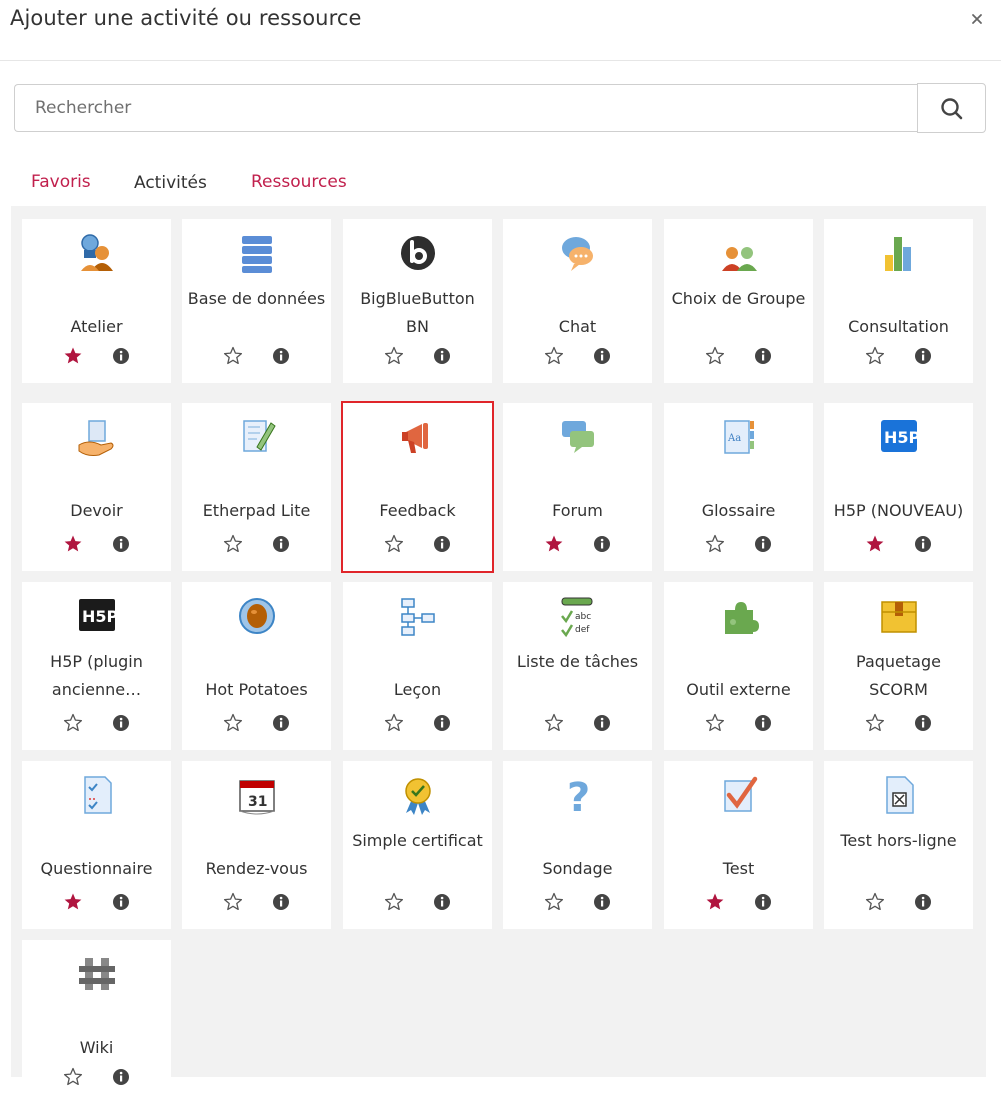  What do you see at coordinates (898, 845) in the screenshot?
I see `activity-card-test-hors-ligne: Test hors-ligne` at bounding box center [898, 845].